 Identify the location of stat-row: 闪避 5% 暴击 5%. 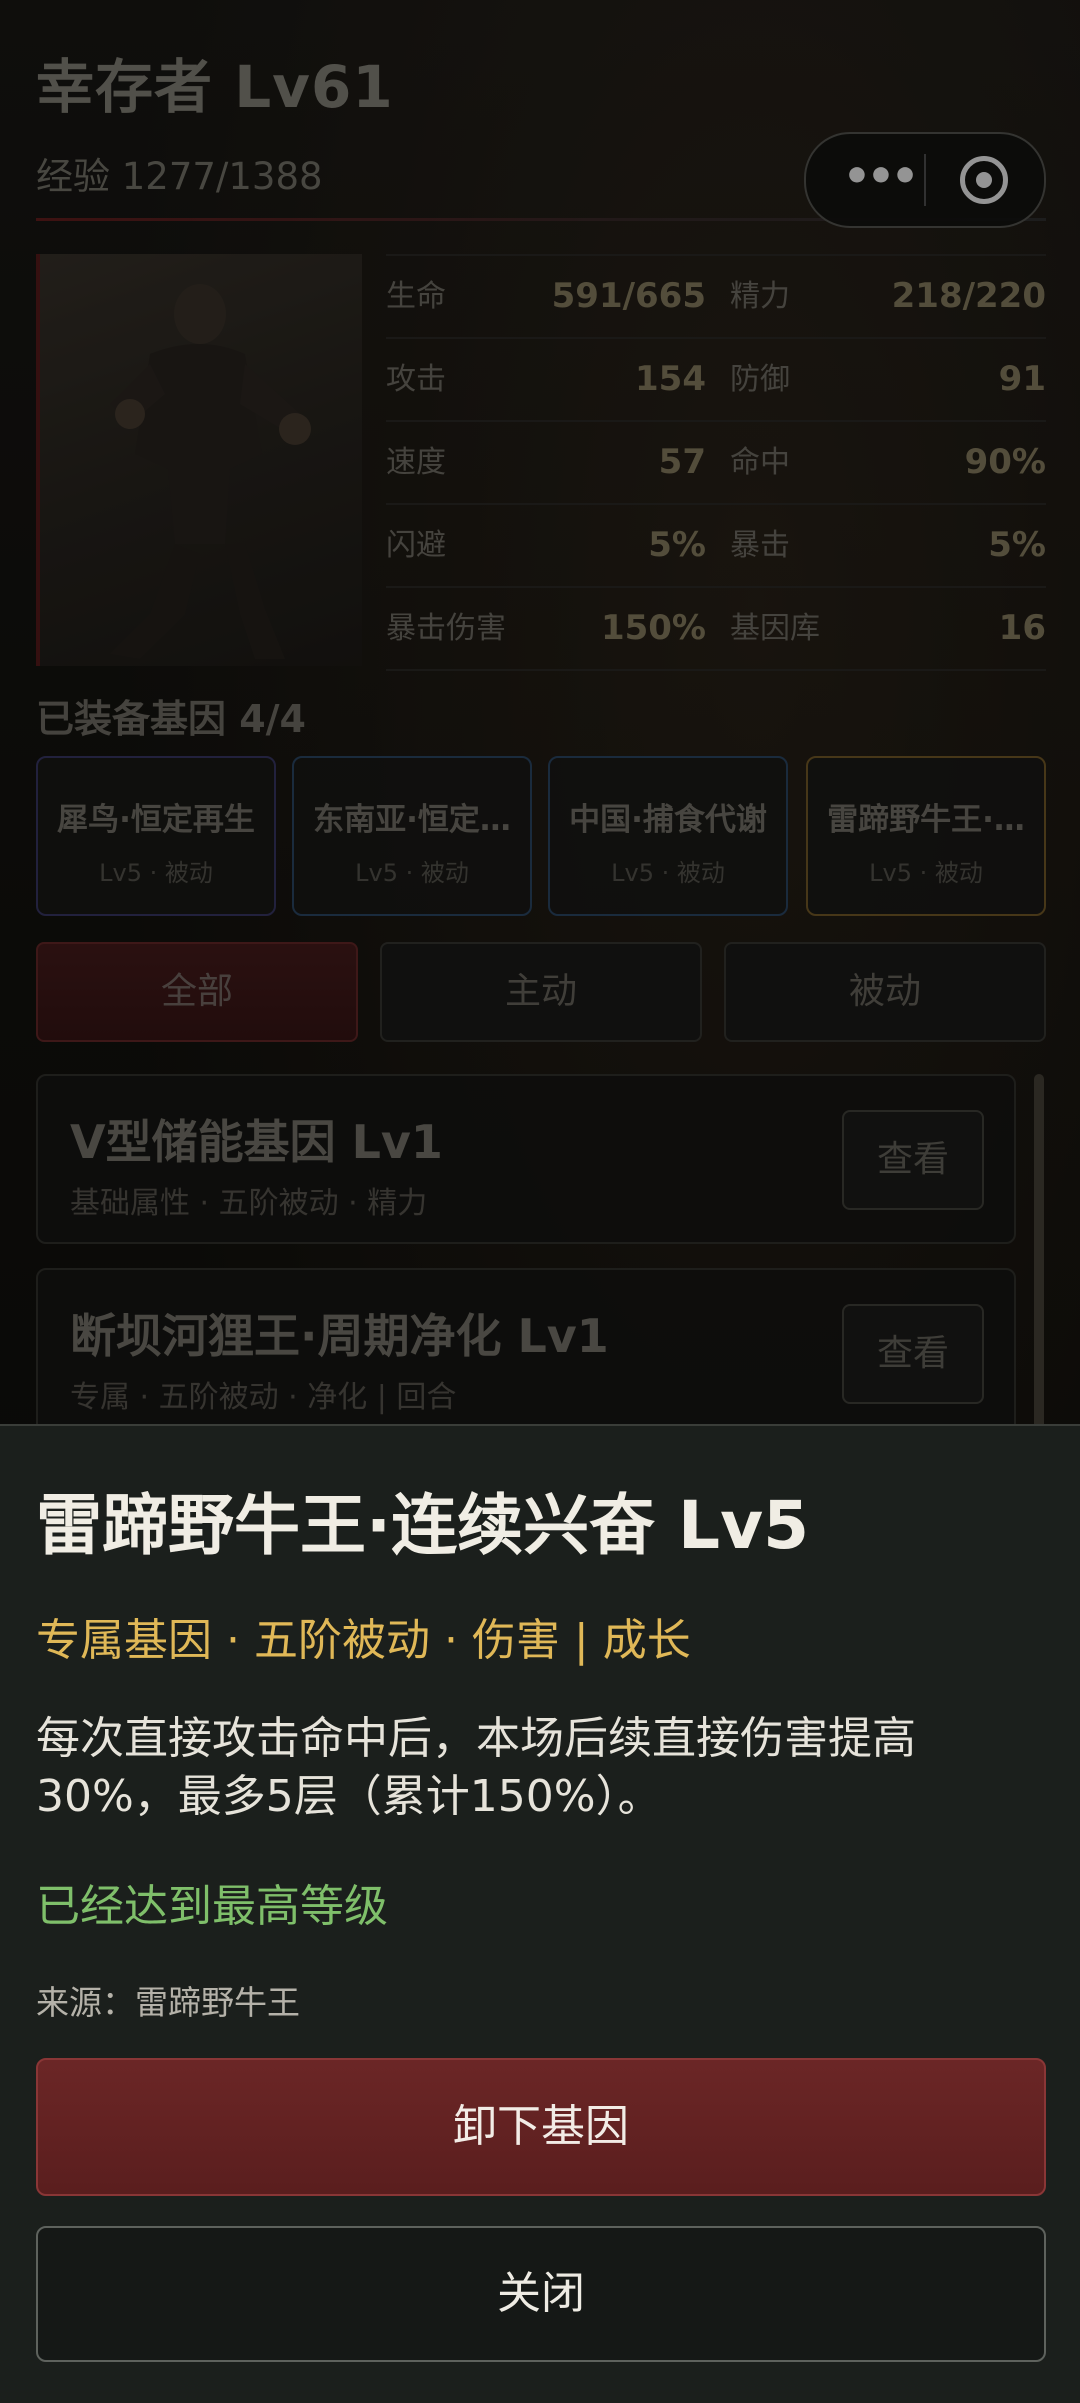
(716, 544).